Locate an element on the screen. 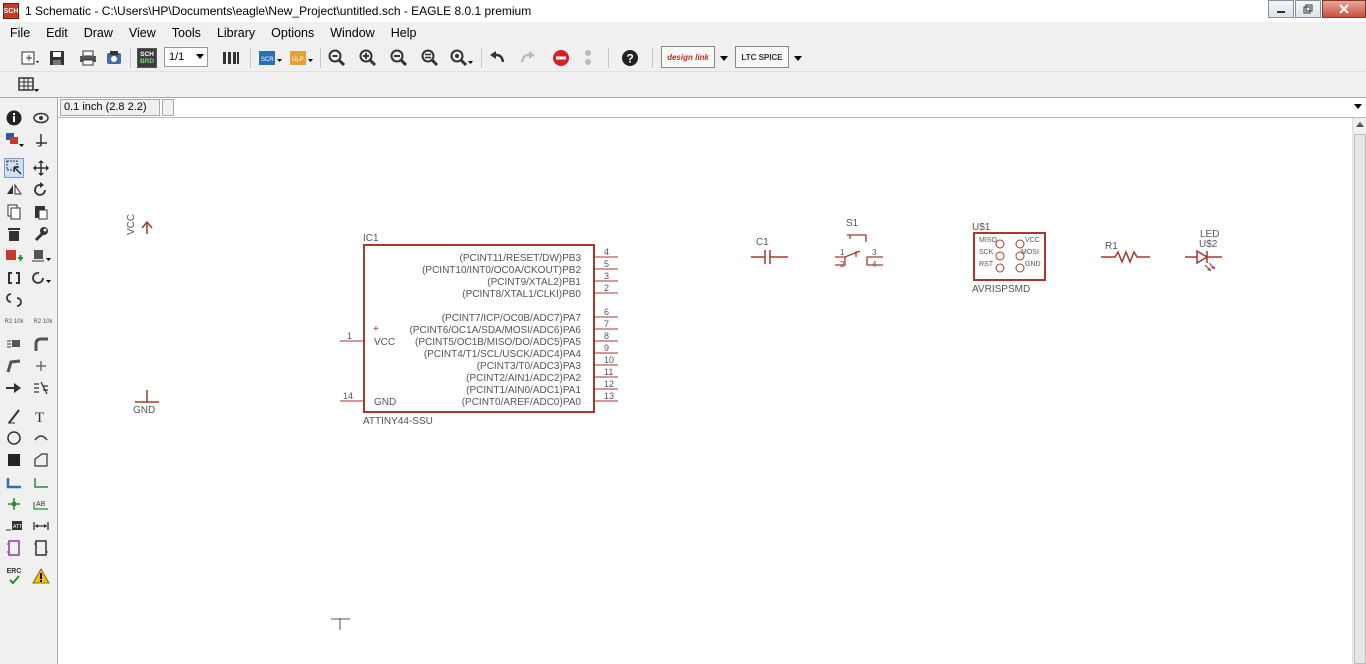  info-tool is located at coordinates (14, 118).